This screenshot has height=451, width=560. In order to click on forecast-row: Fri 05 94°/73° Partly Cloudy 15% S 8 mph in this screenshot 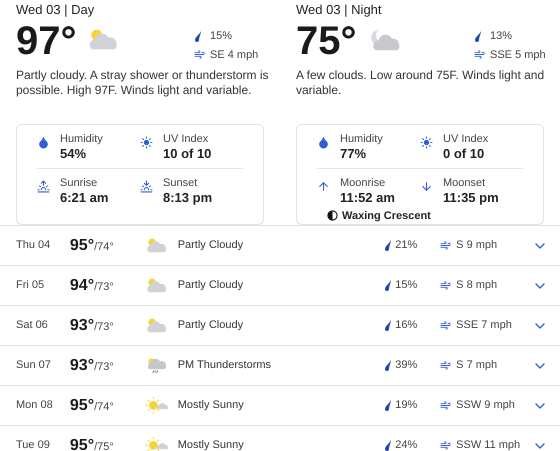, I will do `click(280, 286)`.